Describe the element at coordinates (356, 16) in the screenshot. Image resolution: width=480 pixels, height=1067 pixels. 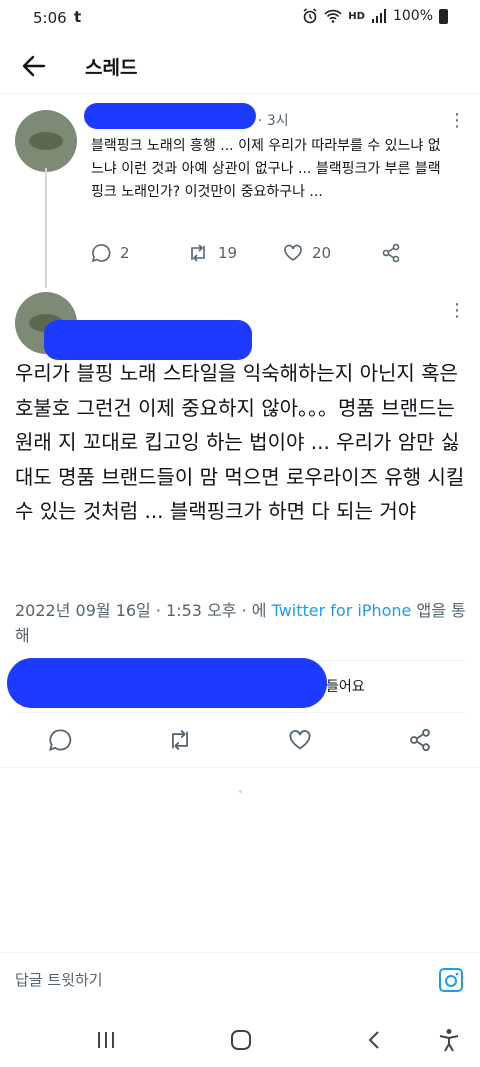
I see `hd-voice-icon: HD` at that location.